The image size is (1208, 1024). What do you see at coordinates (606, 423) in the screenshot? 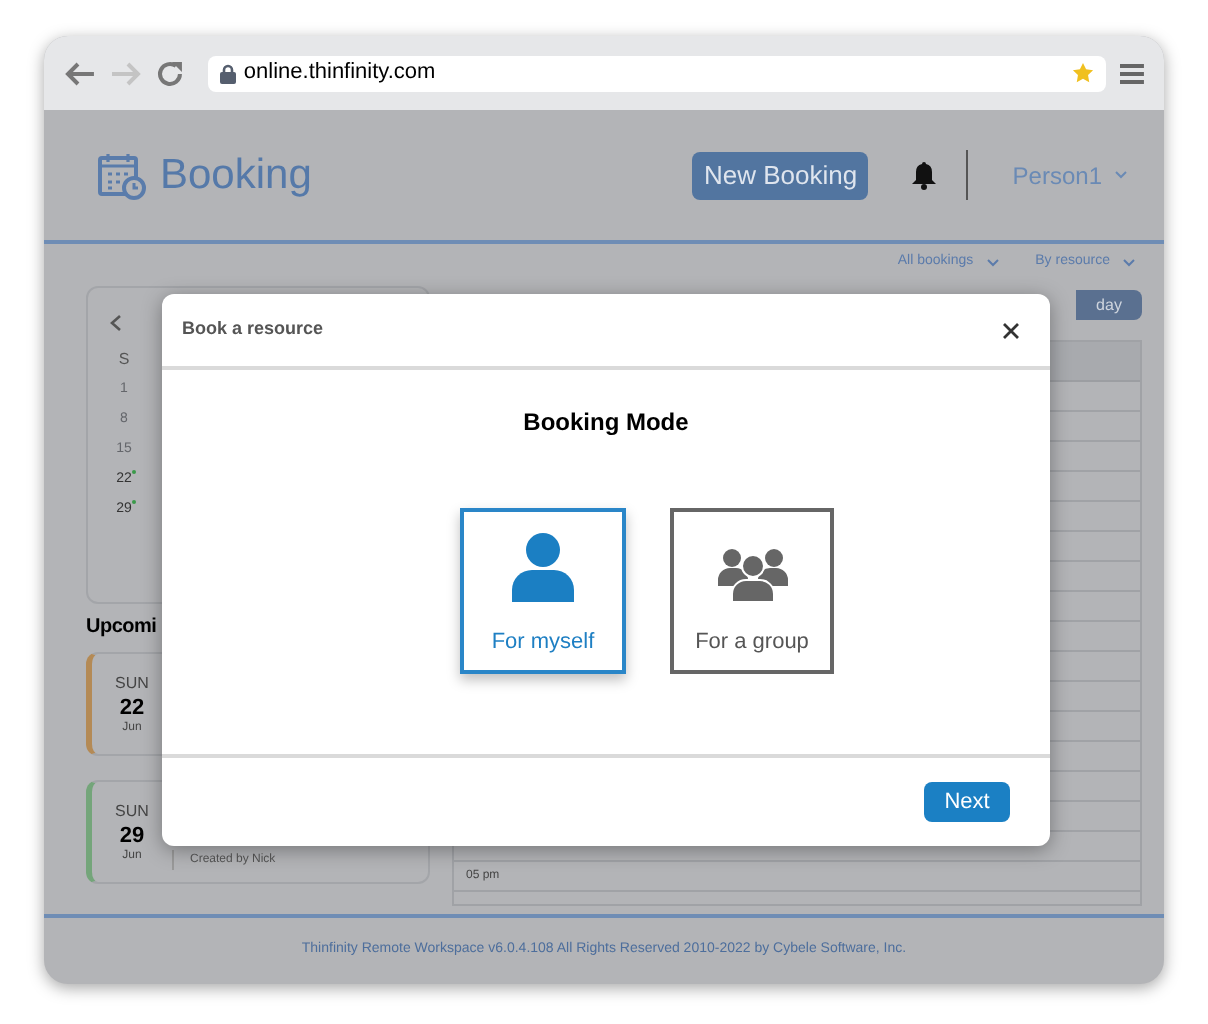
I see `dialog-heading: Booking Mode` at bounding box center [606, 423].